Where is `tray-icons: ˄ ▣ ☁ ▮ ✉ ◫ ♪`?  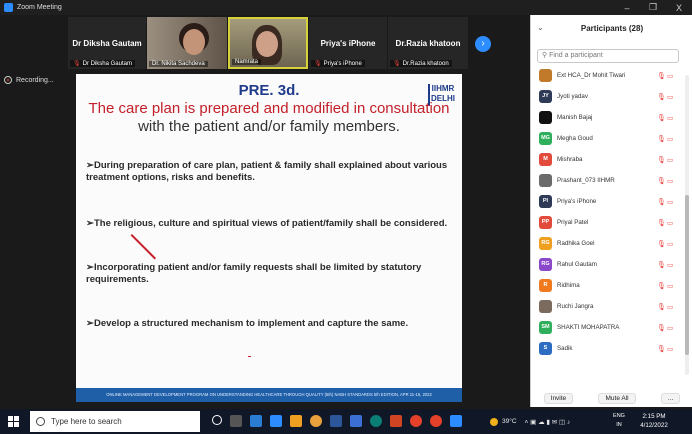
tray-icons: ˄ ▣ ☁ ▮ ✉ ◫ ♪ is located at coordinates (548, 422).